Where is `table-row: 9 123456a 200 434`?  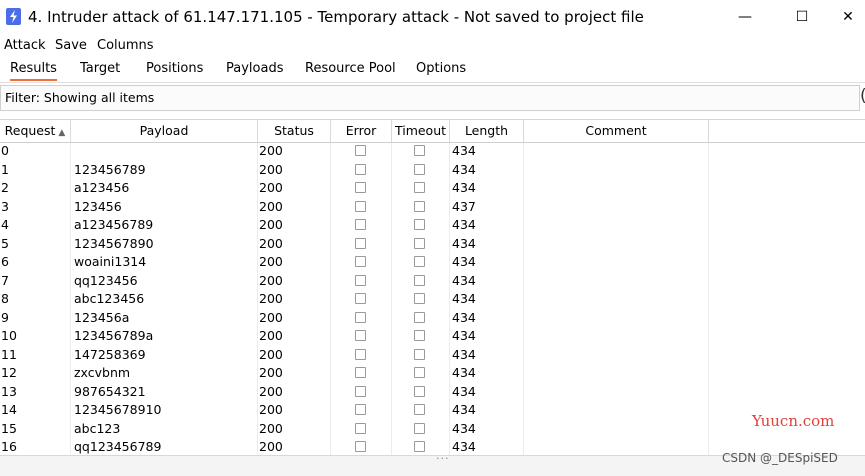 table-row: 9 123456a 200 434 is located at coordinates (432, 318).